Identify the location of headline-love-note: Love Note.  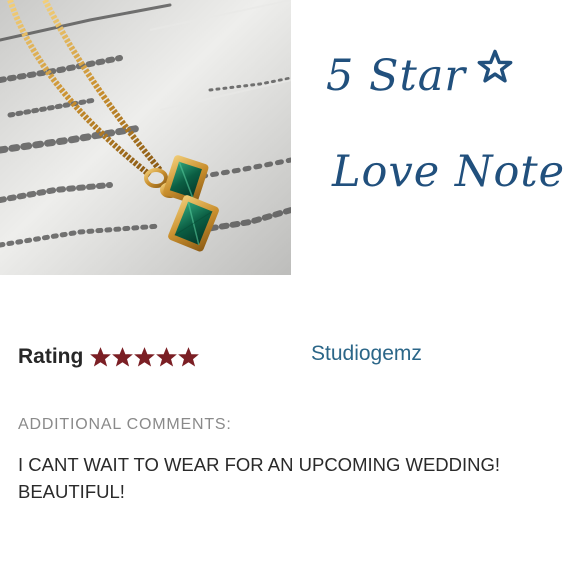
(449, 172).